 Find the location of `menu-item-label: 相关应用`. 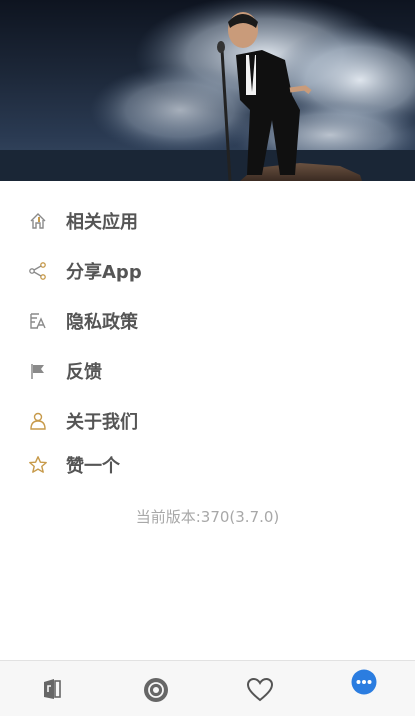

menu-item-label: 相关应用 is located at coordinates (102, 222).